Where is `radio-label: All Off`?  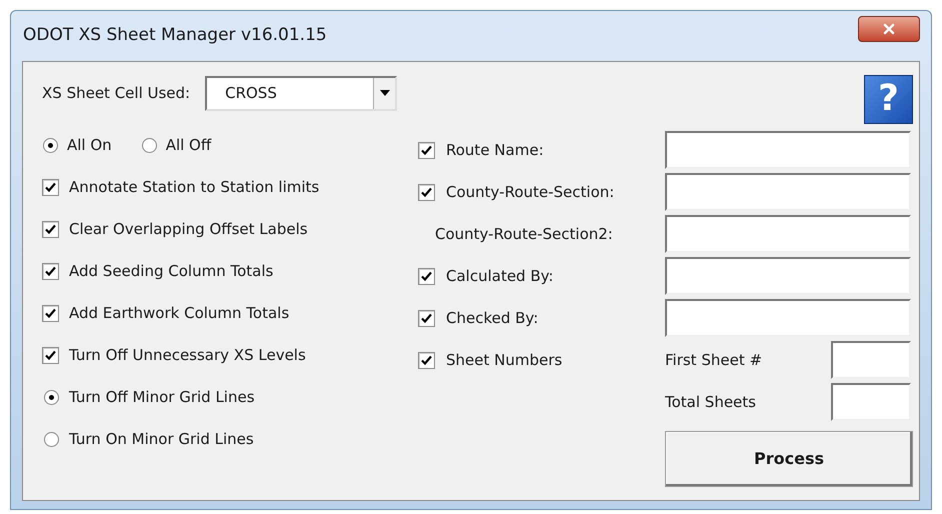
radio-label: All Off is located at coordinates (189, 145).